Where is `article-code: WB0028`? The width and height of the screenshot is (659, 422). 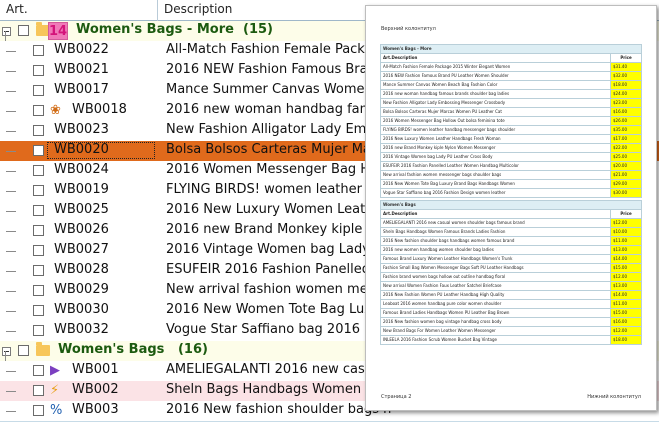 article-code: WB0028 is located at coordinates (81, 269).